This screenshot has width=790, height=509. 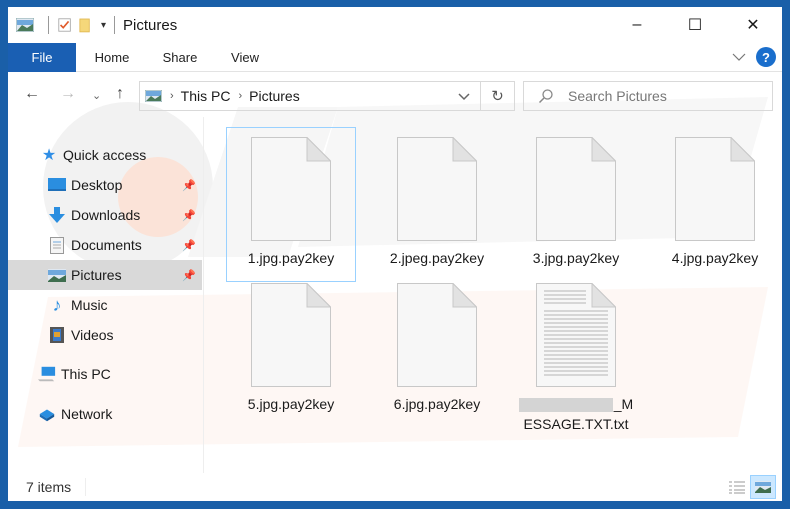 I want to click on window-controls: – ☐ ✕, so click(x=695, y=25).